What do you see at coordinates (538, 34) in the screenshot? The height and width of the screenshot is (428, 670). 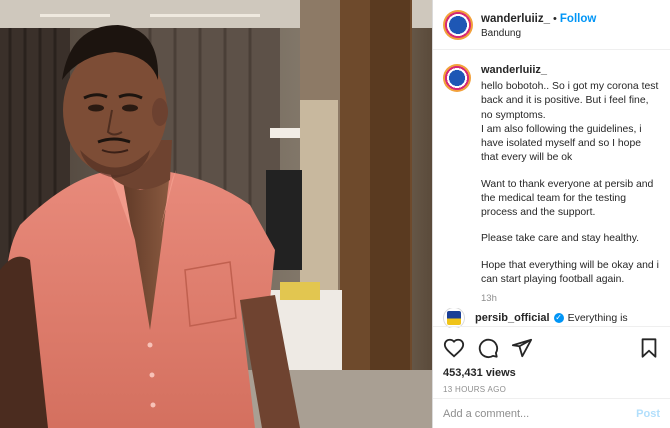 I see `post-location: Bandung` at bounding box center [538, 34].